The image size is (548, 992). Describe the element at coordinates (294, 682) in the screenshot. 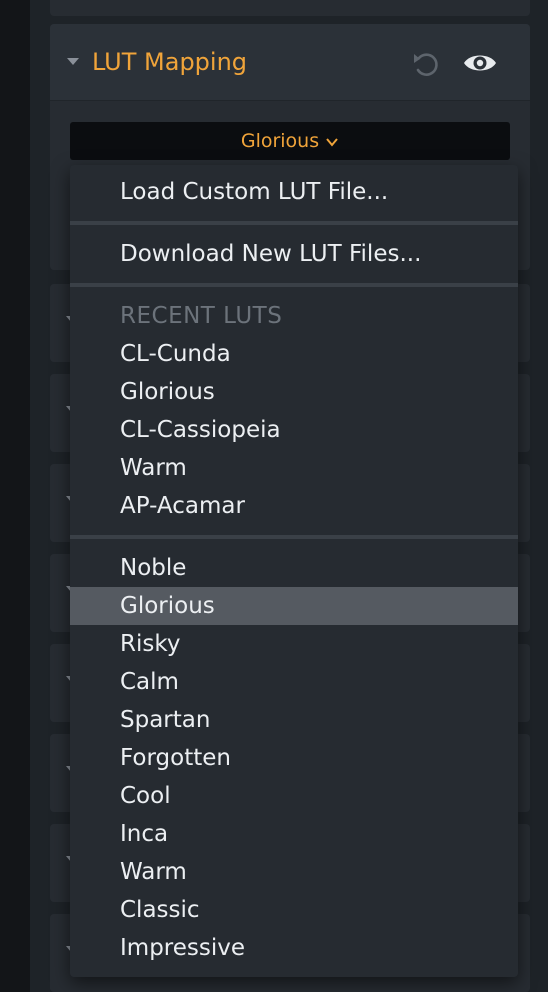

I see `lut-item: Calm` at that location.